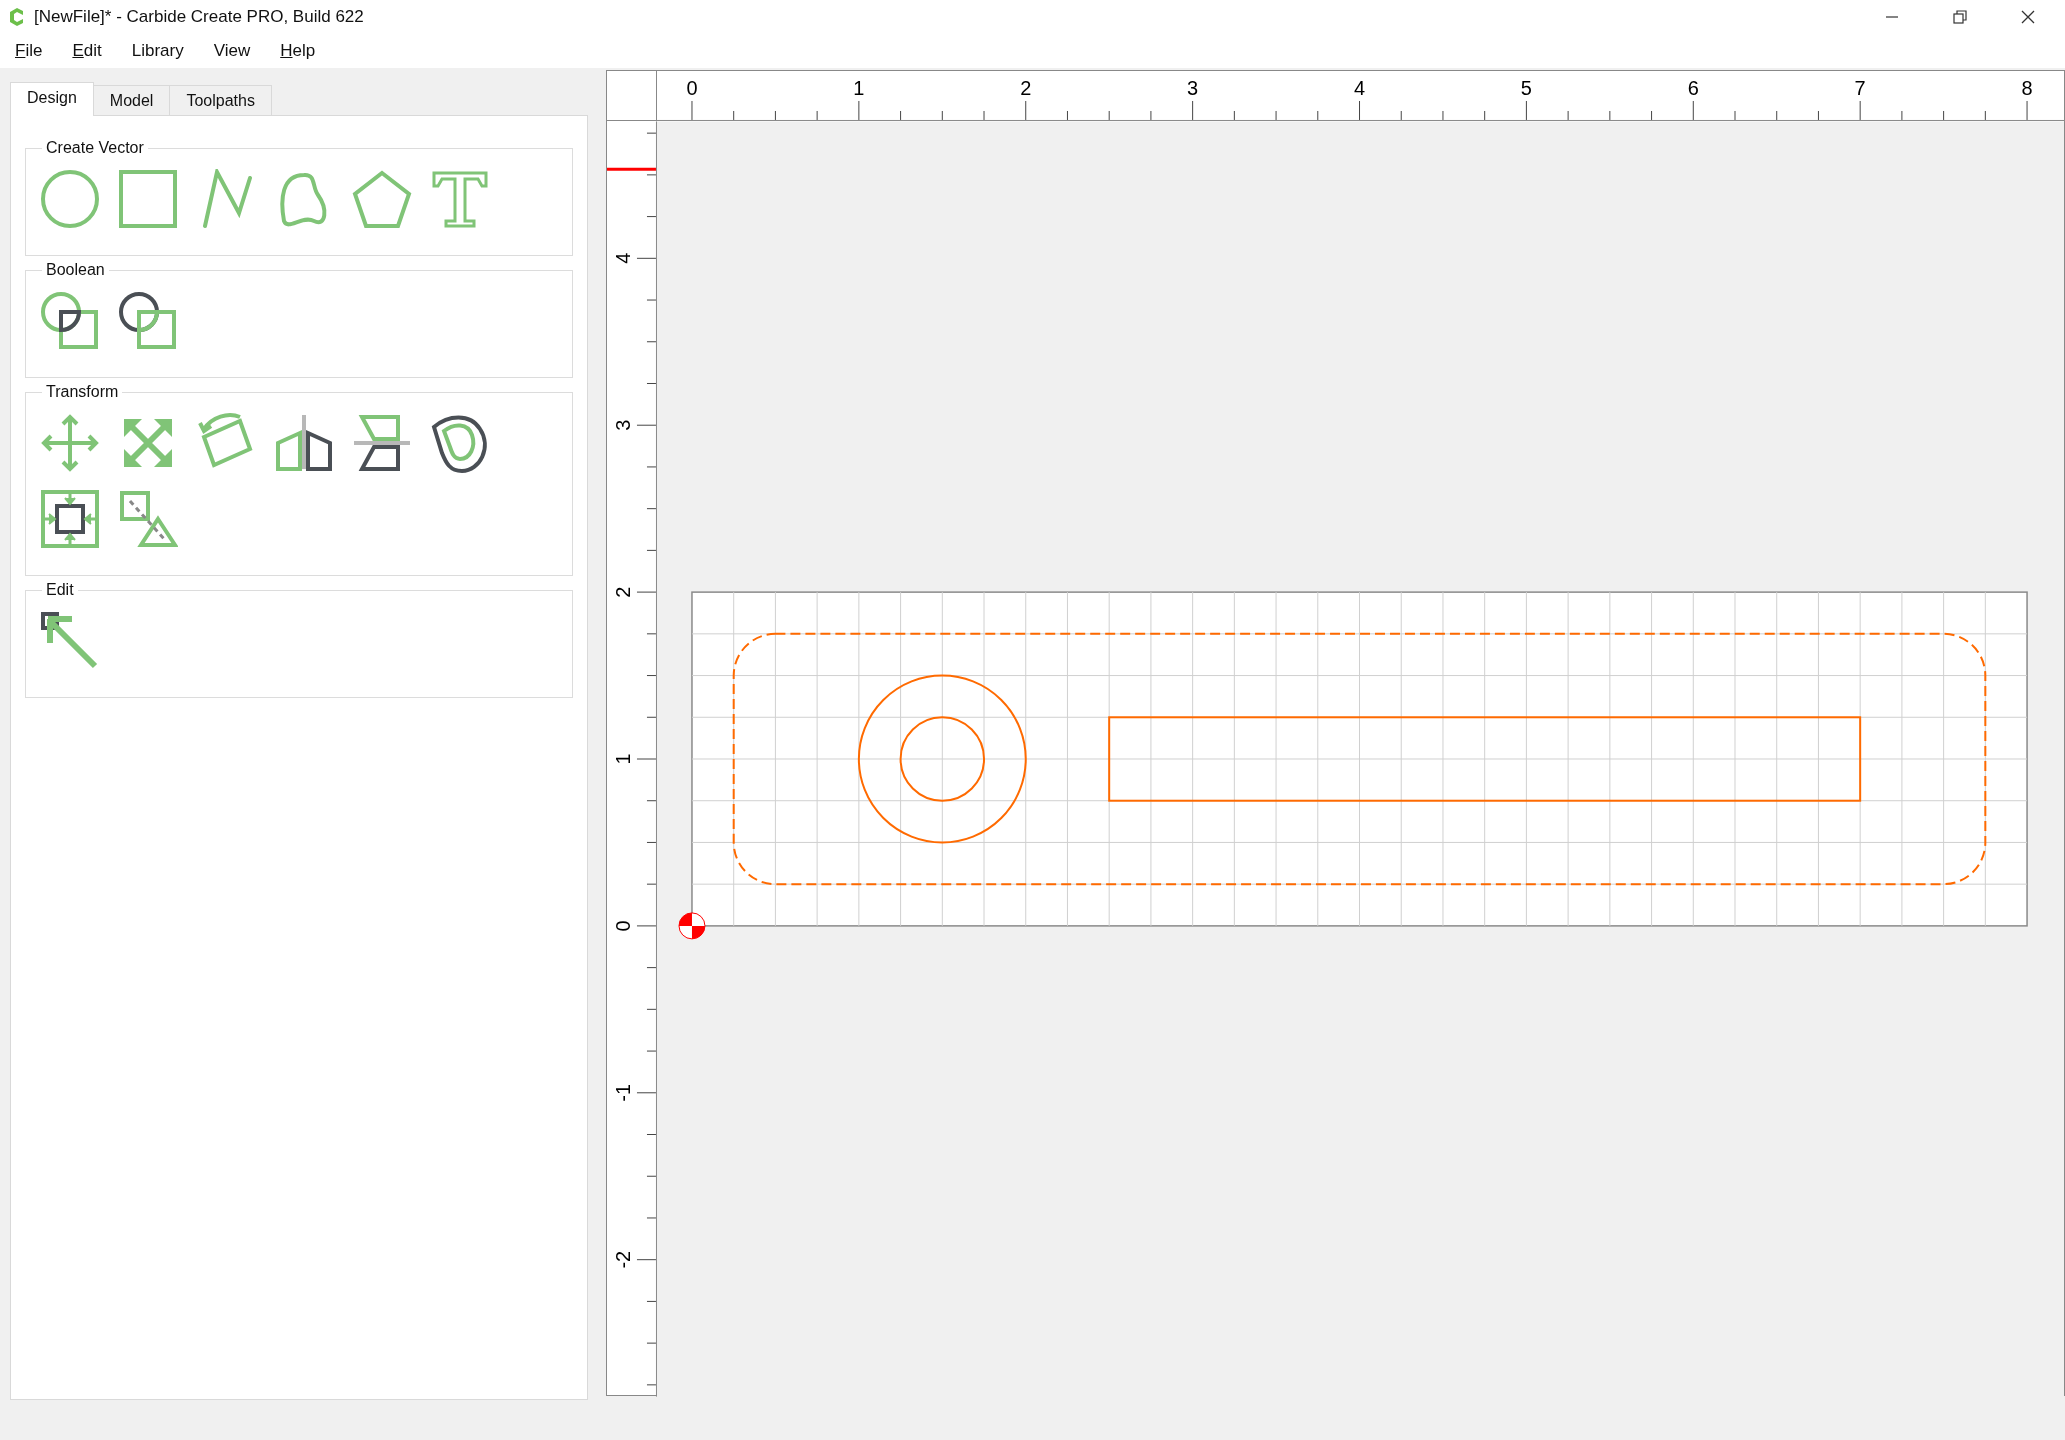 The height and width of the screenshot is (1440, 2065). Describe the element at coordinates (382, 443) in the screenshot. I see `flip-shapes-icon` at that location.